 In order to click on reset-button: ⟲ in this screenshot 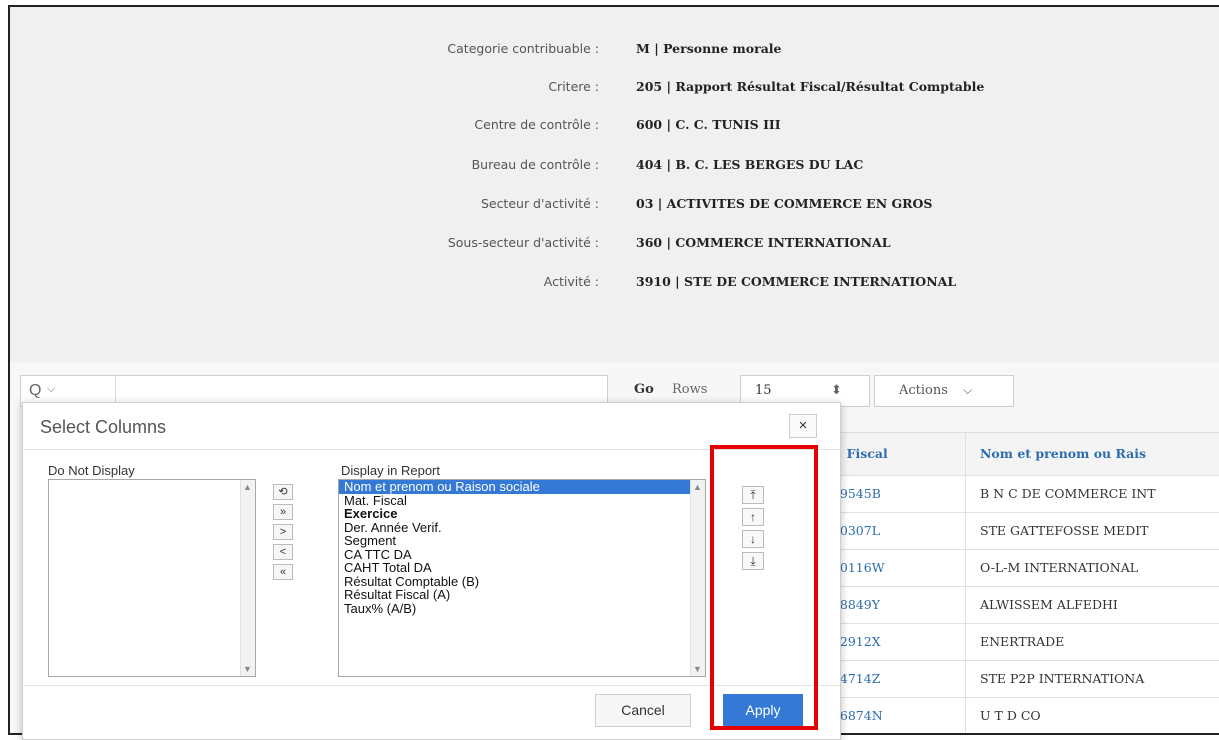, I will do `click(283, 492)`.